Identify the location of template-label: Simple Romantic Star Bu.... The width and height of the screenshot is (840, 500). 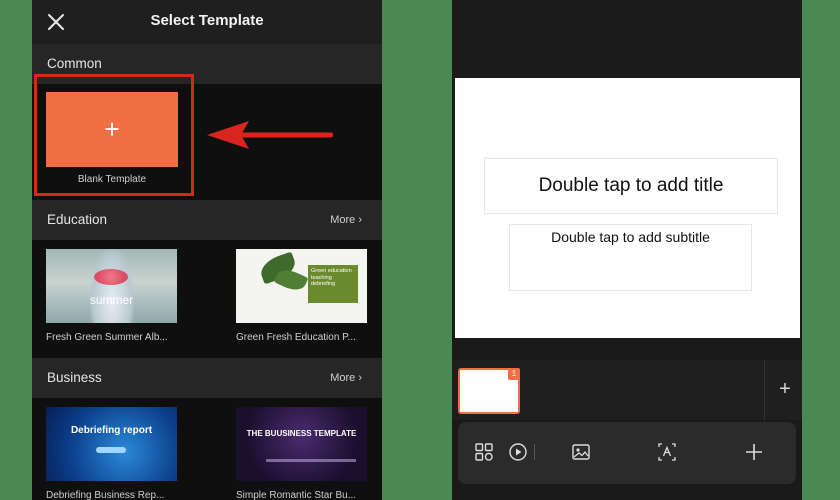
(296, 495).